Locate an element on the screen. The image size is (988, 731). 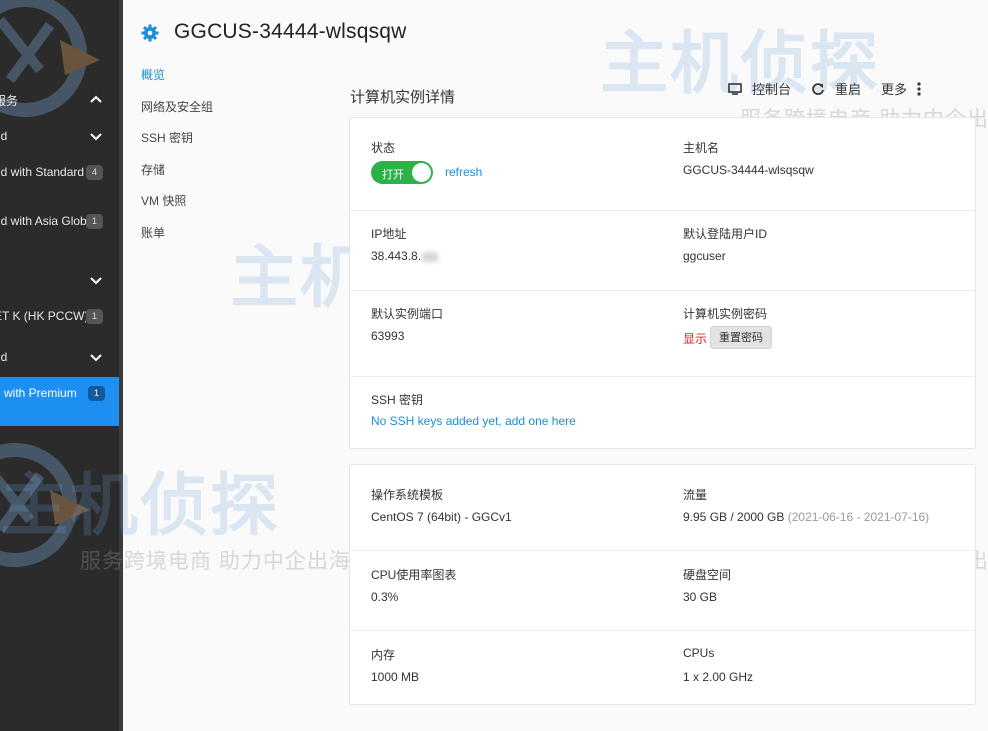
count-badge: 4 is located at coordinates (94, 172).